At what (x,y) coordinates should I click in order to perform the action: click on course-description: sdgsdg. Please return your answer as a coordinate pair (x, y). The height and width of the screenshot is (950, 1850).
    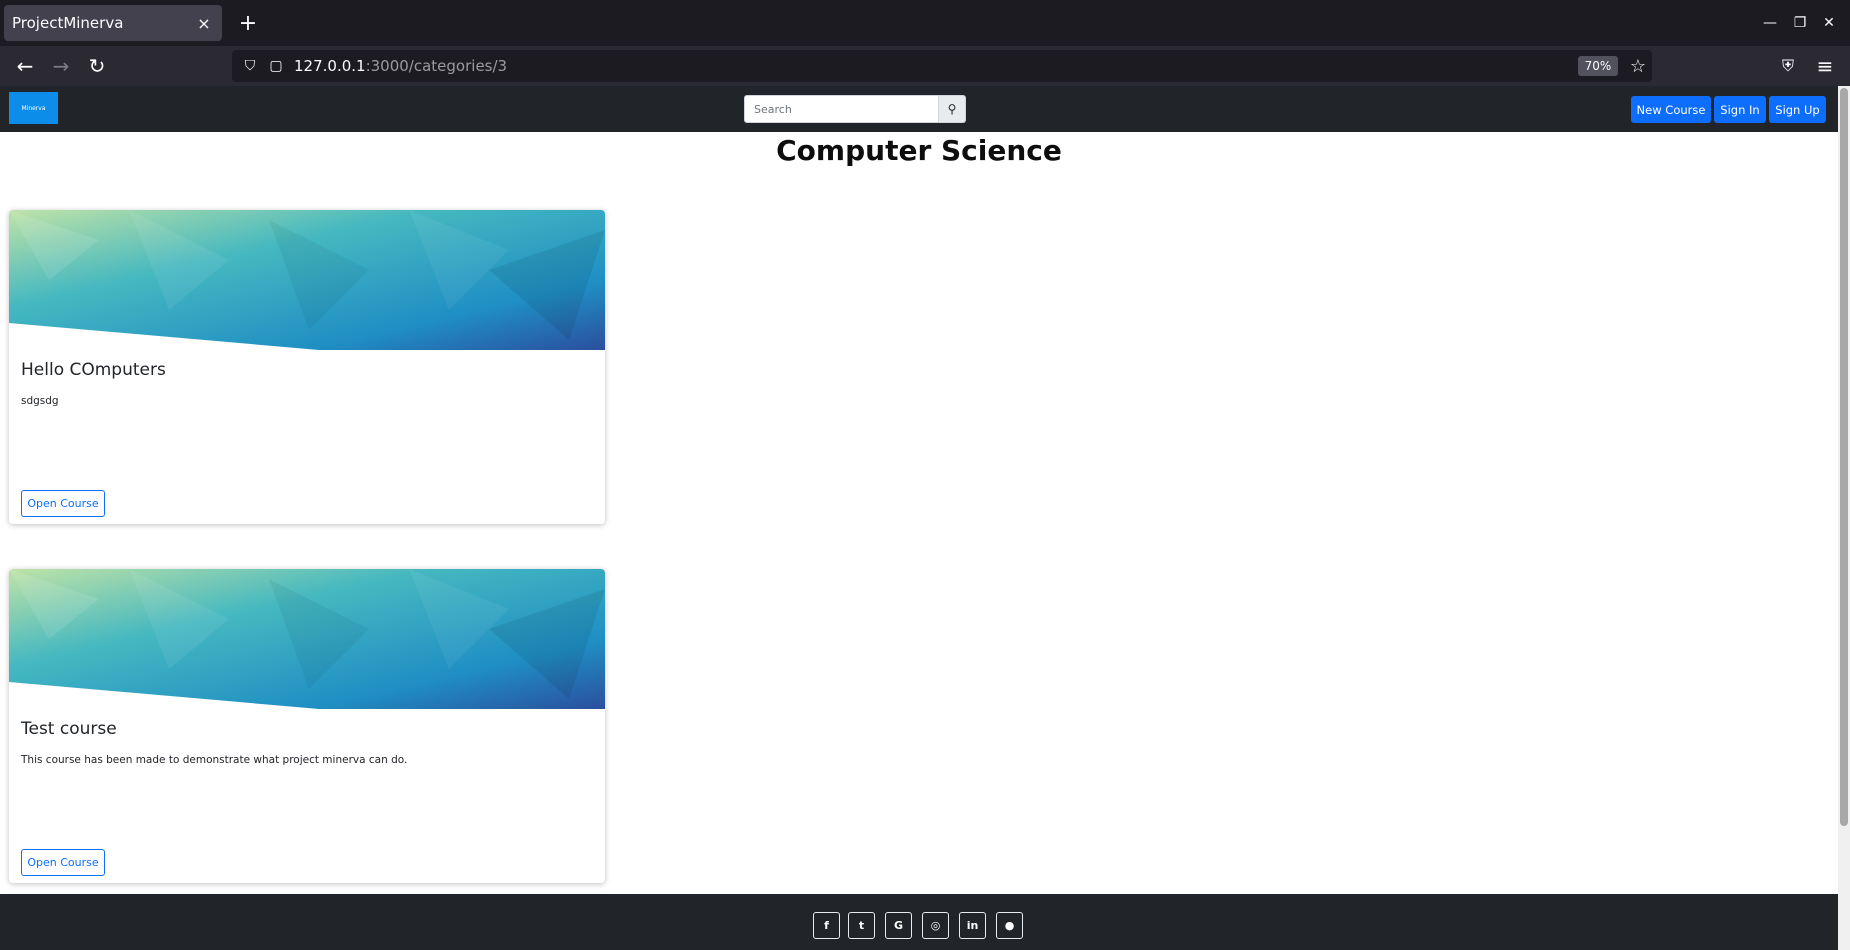
    Looking at the image, I should click on (40, 401).